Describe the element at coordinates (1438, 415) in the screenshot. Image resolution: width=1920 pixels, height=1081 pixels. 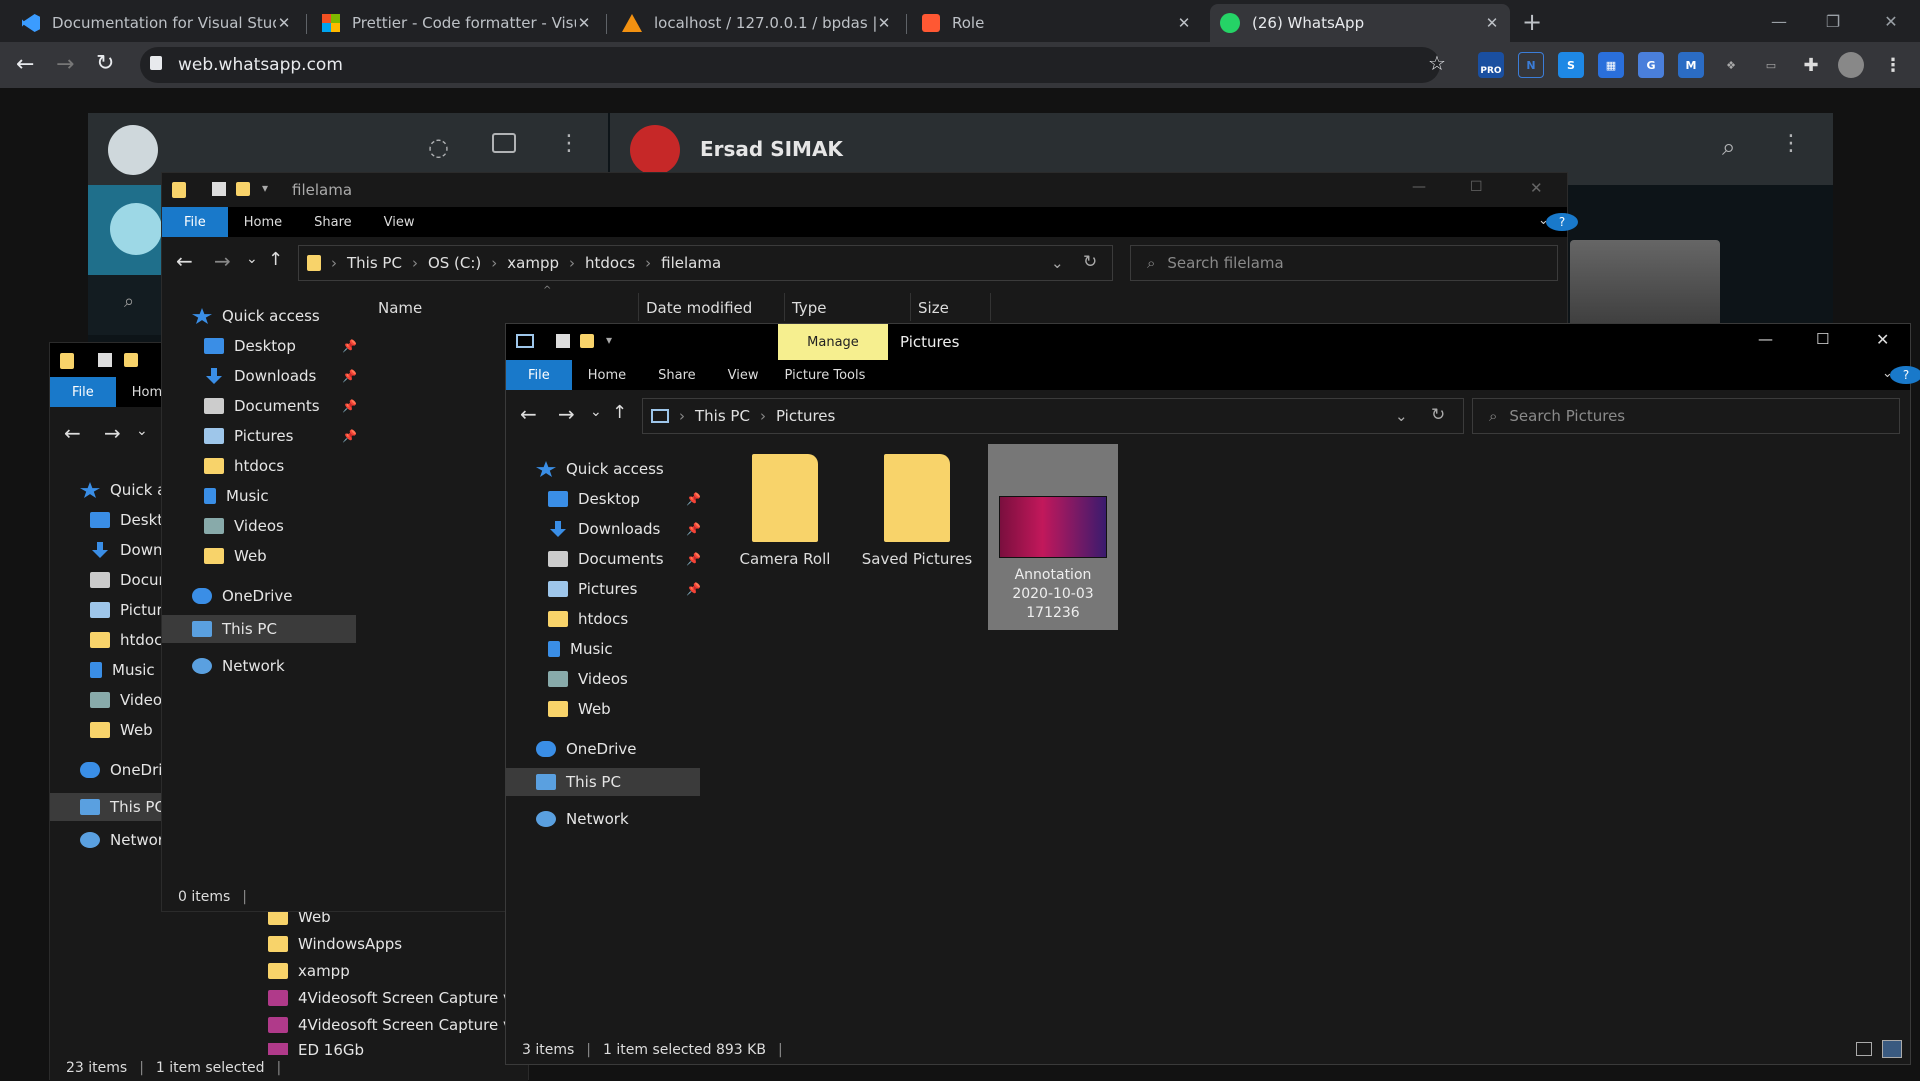
I see `refresh-icon: ↻` at that location.